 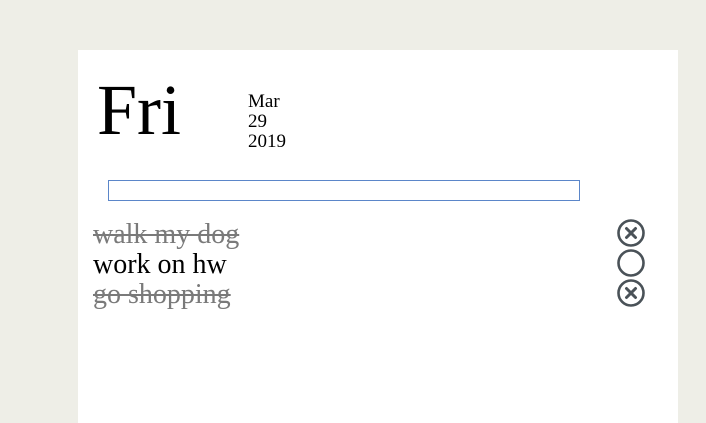 I want to click on todo-item-text: go shopping, so click(x=162, y=295).